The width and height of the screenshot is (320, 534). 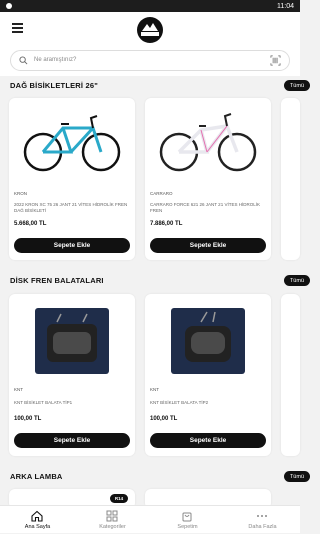 I want to click on search-bar-container: Ne aramıştınız?, so click(x=150, y=61).